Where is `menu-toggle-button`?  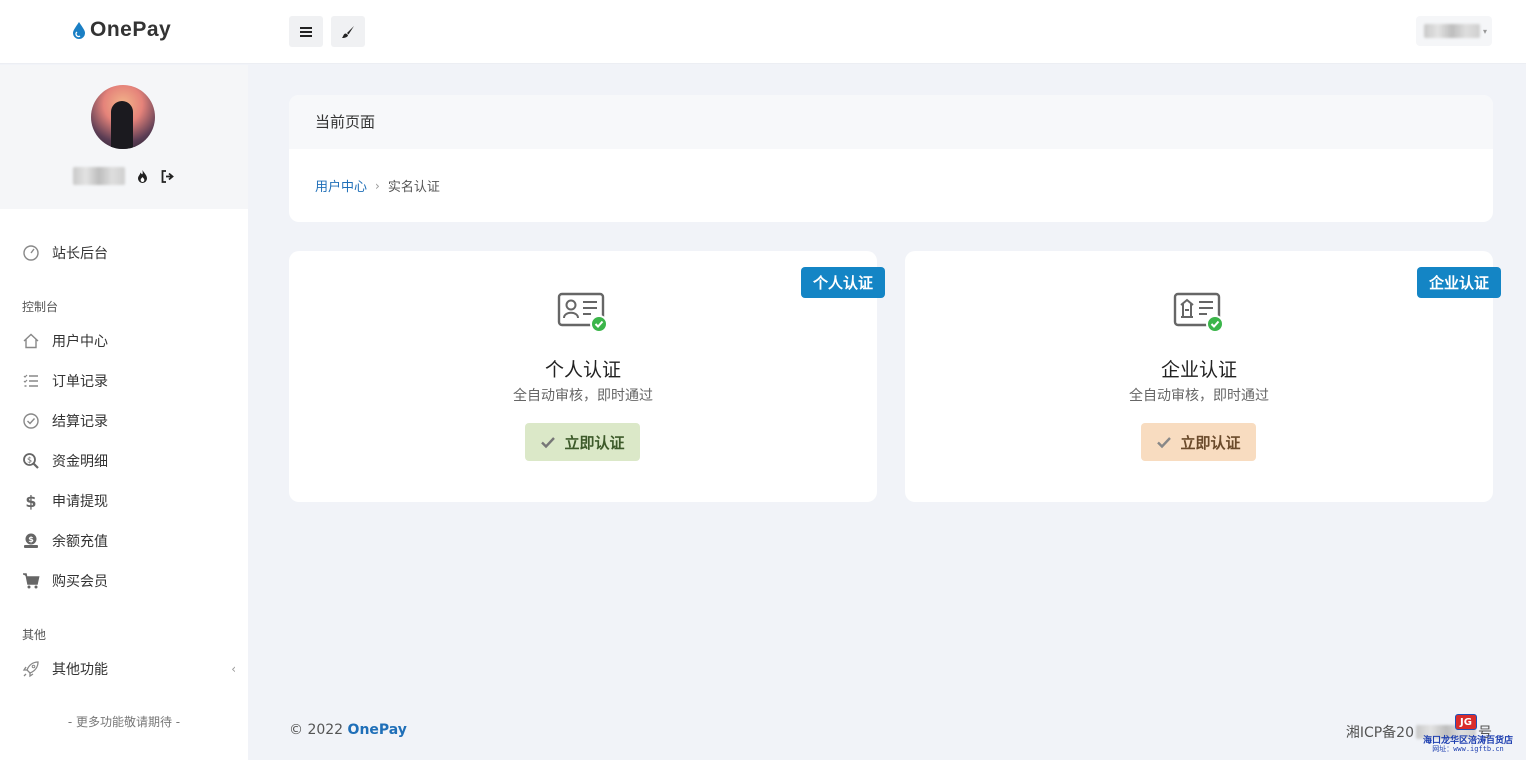 menu-toggle-button is located at coordinates (306, 31).